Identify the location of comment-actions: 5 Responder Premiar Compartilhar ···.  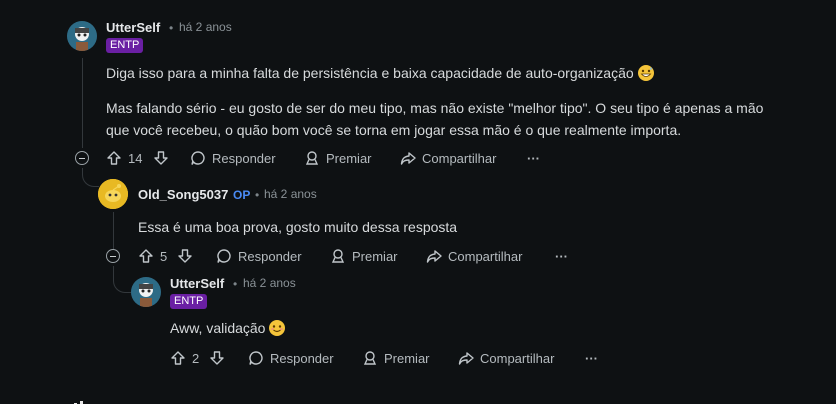
(358, 256).